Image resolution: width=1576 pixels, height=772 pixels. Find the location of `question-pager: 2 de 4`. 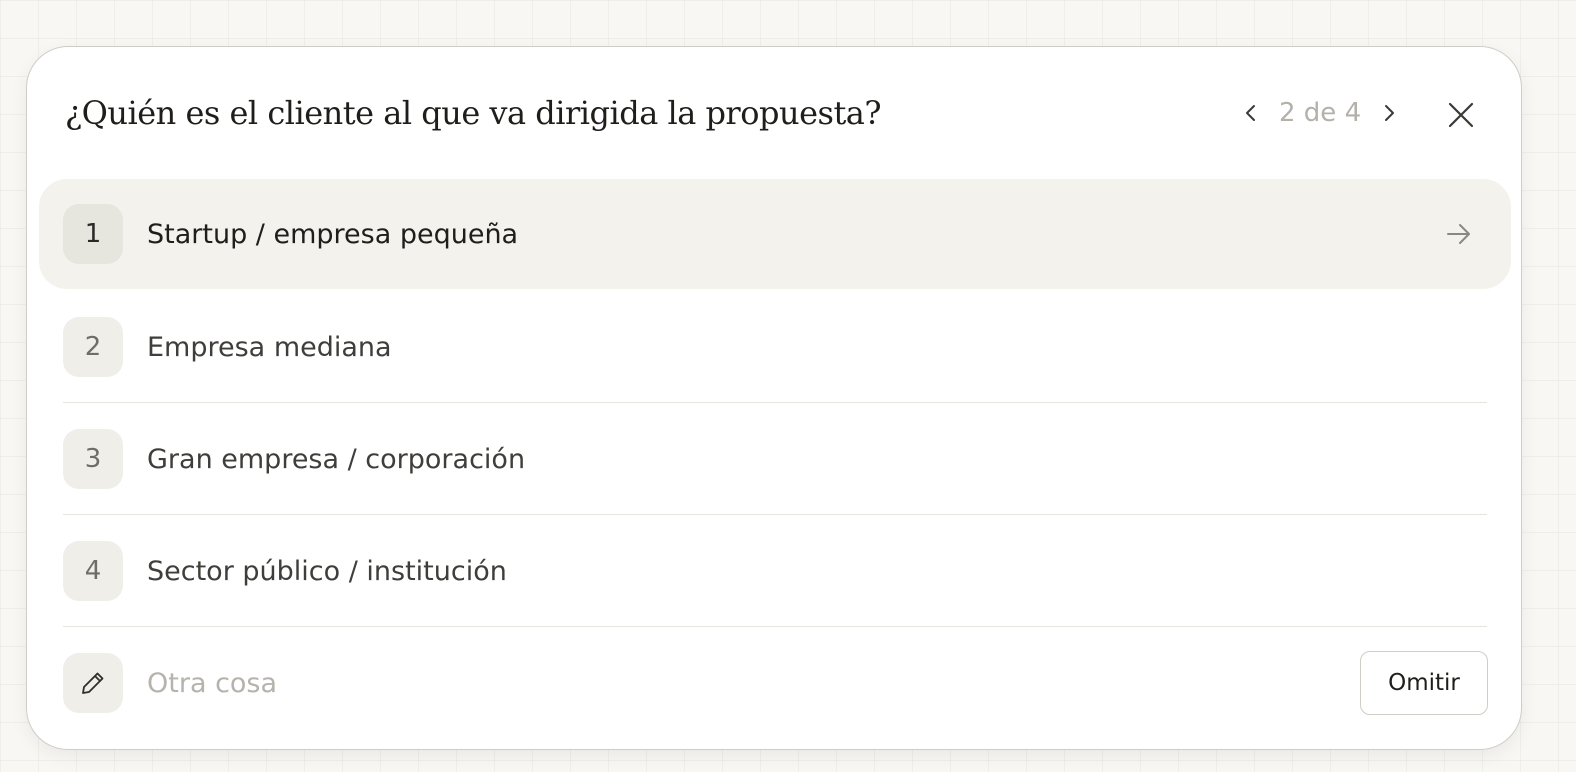

question-pager: 2 de 4 is located at coordinates (1320, 113).